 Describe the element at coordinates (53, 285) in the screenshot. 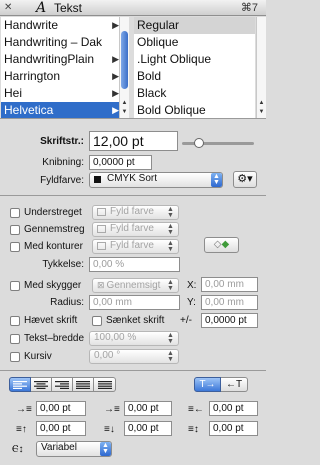

I see `shadow-label: Med skygger` at that location.